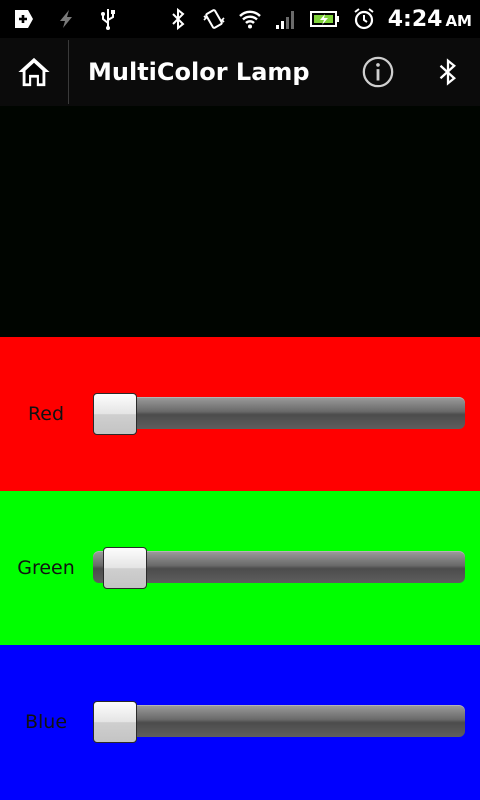  Describe the element at coordinates (46, 414) in the screenshot. I see `red-label: Red` at that location.